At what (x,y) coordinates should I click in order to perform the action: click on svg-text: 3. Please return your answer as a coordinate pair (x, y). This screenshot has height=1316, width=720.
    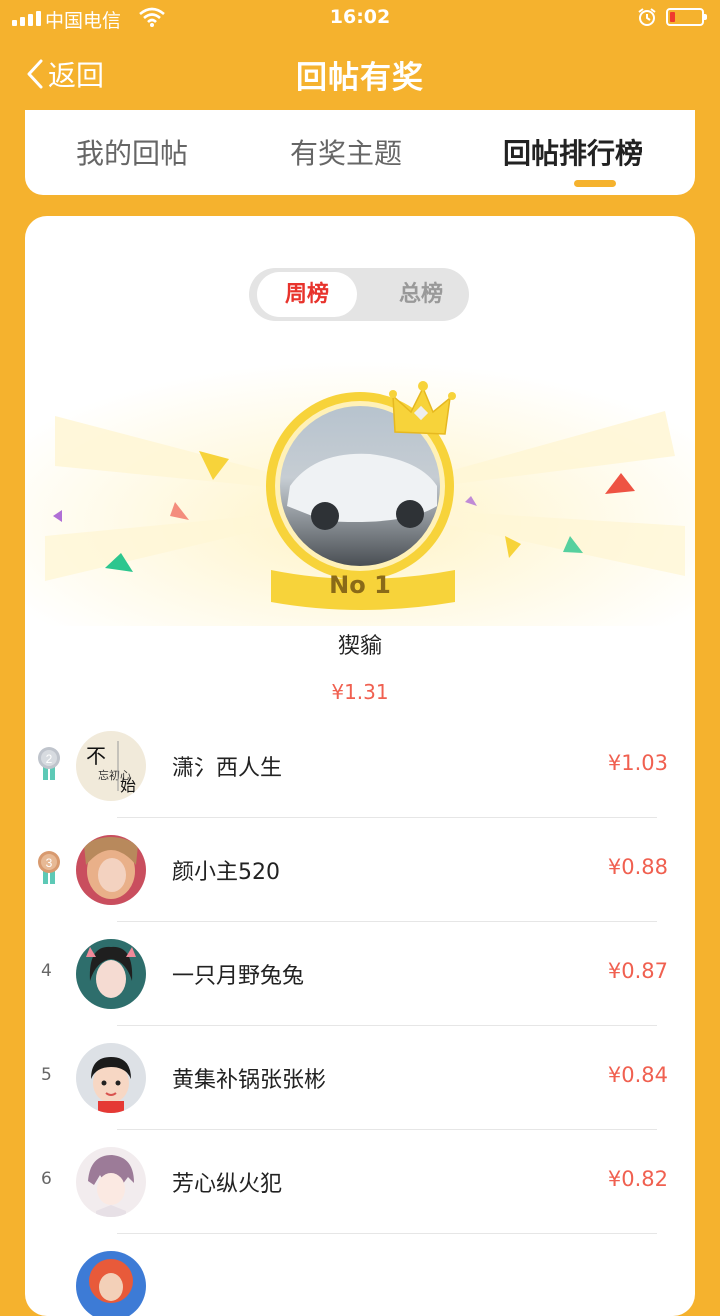
    Looking at the image, I should click on (49, 863).